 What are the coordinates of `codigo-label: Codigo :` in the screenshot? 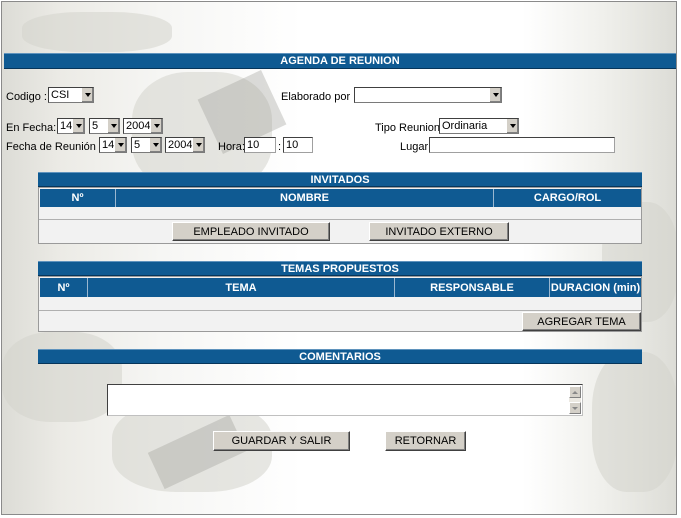 It's located at (26, 97).